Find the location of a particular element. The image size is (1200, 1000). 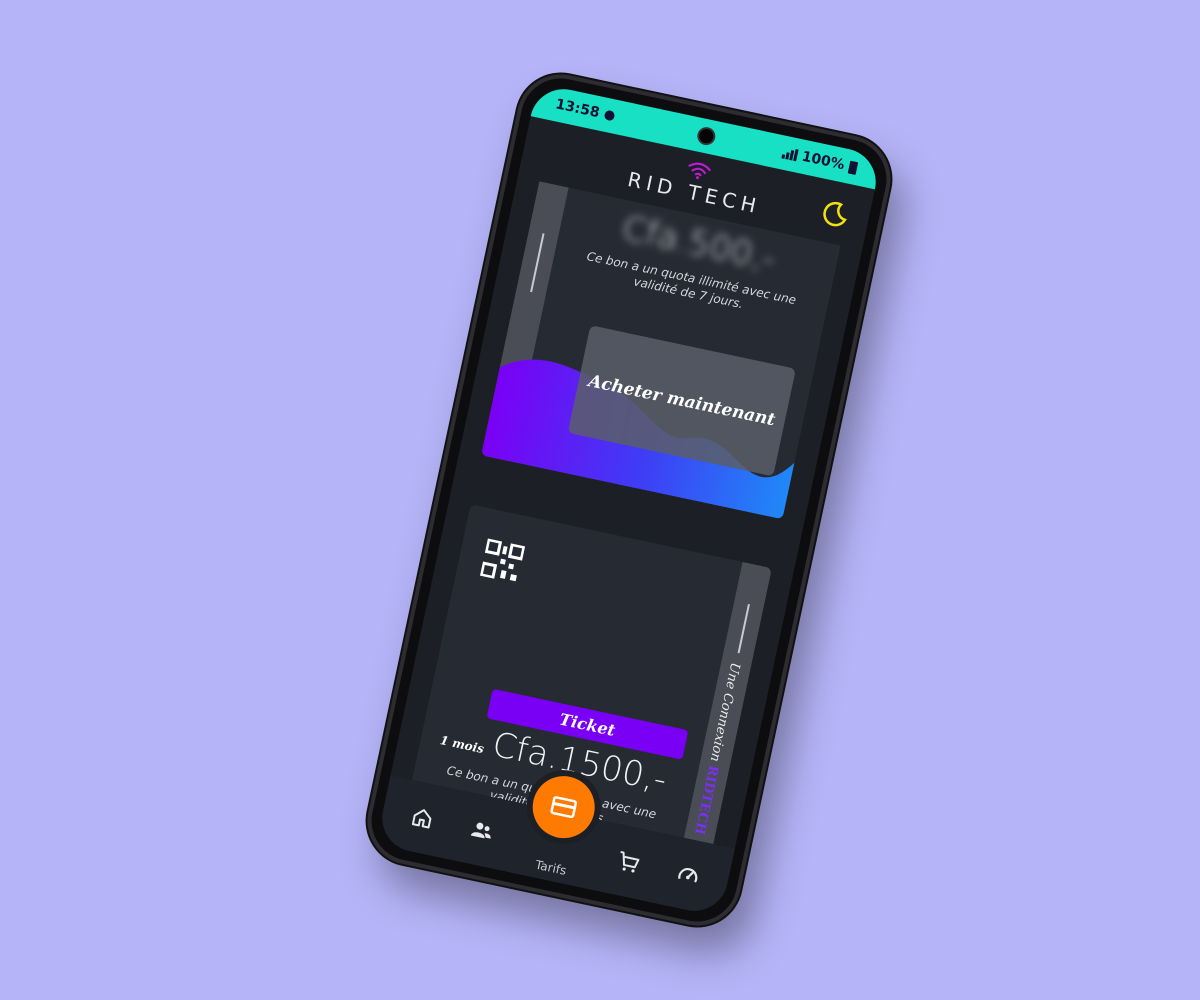

cart-icon is located at coordinates (630, 862).